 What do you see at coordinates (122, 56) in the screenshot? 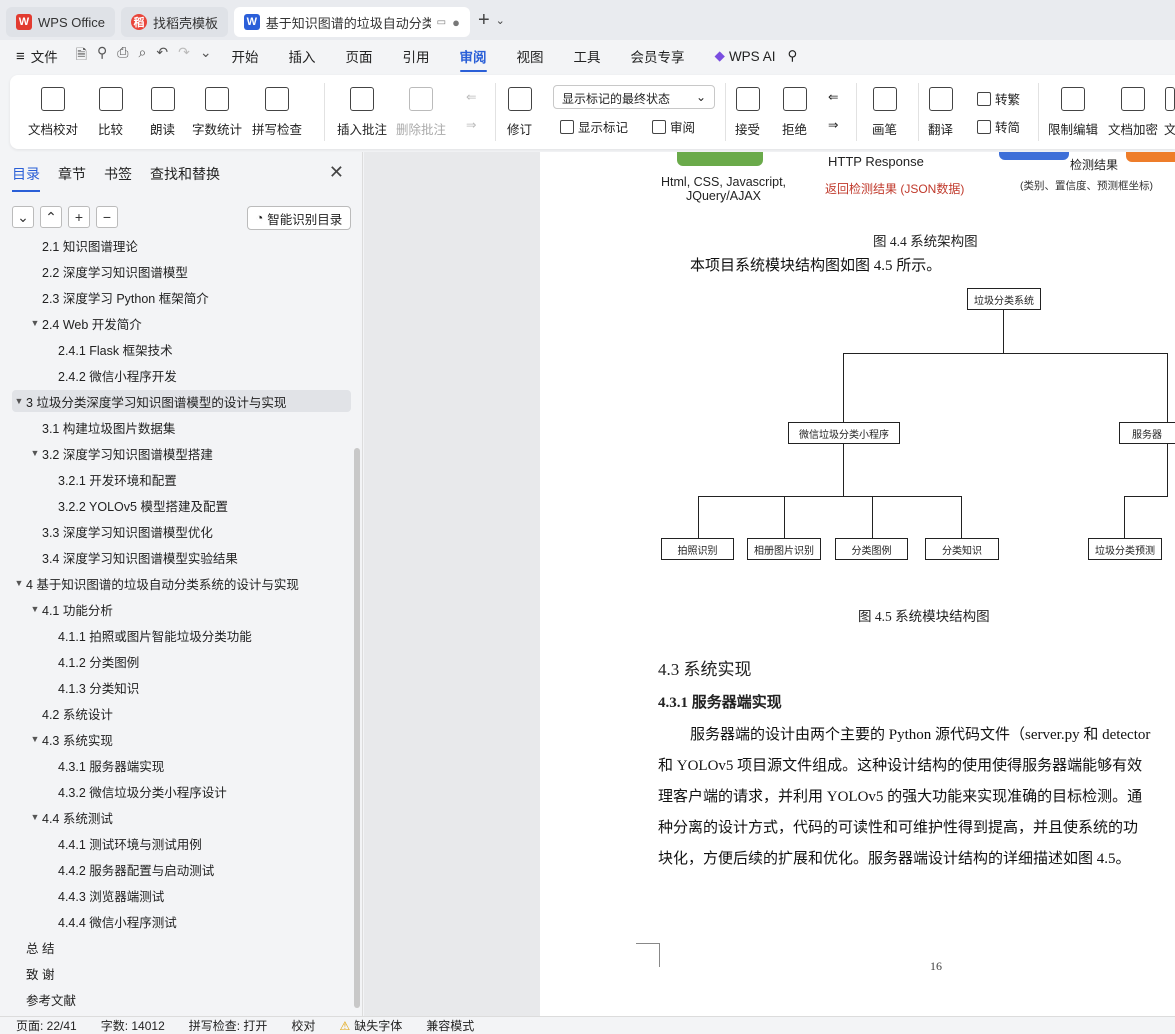
I see `print-icon: ⎙` at bounding box center [122, 56].